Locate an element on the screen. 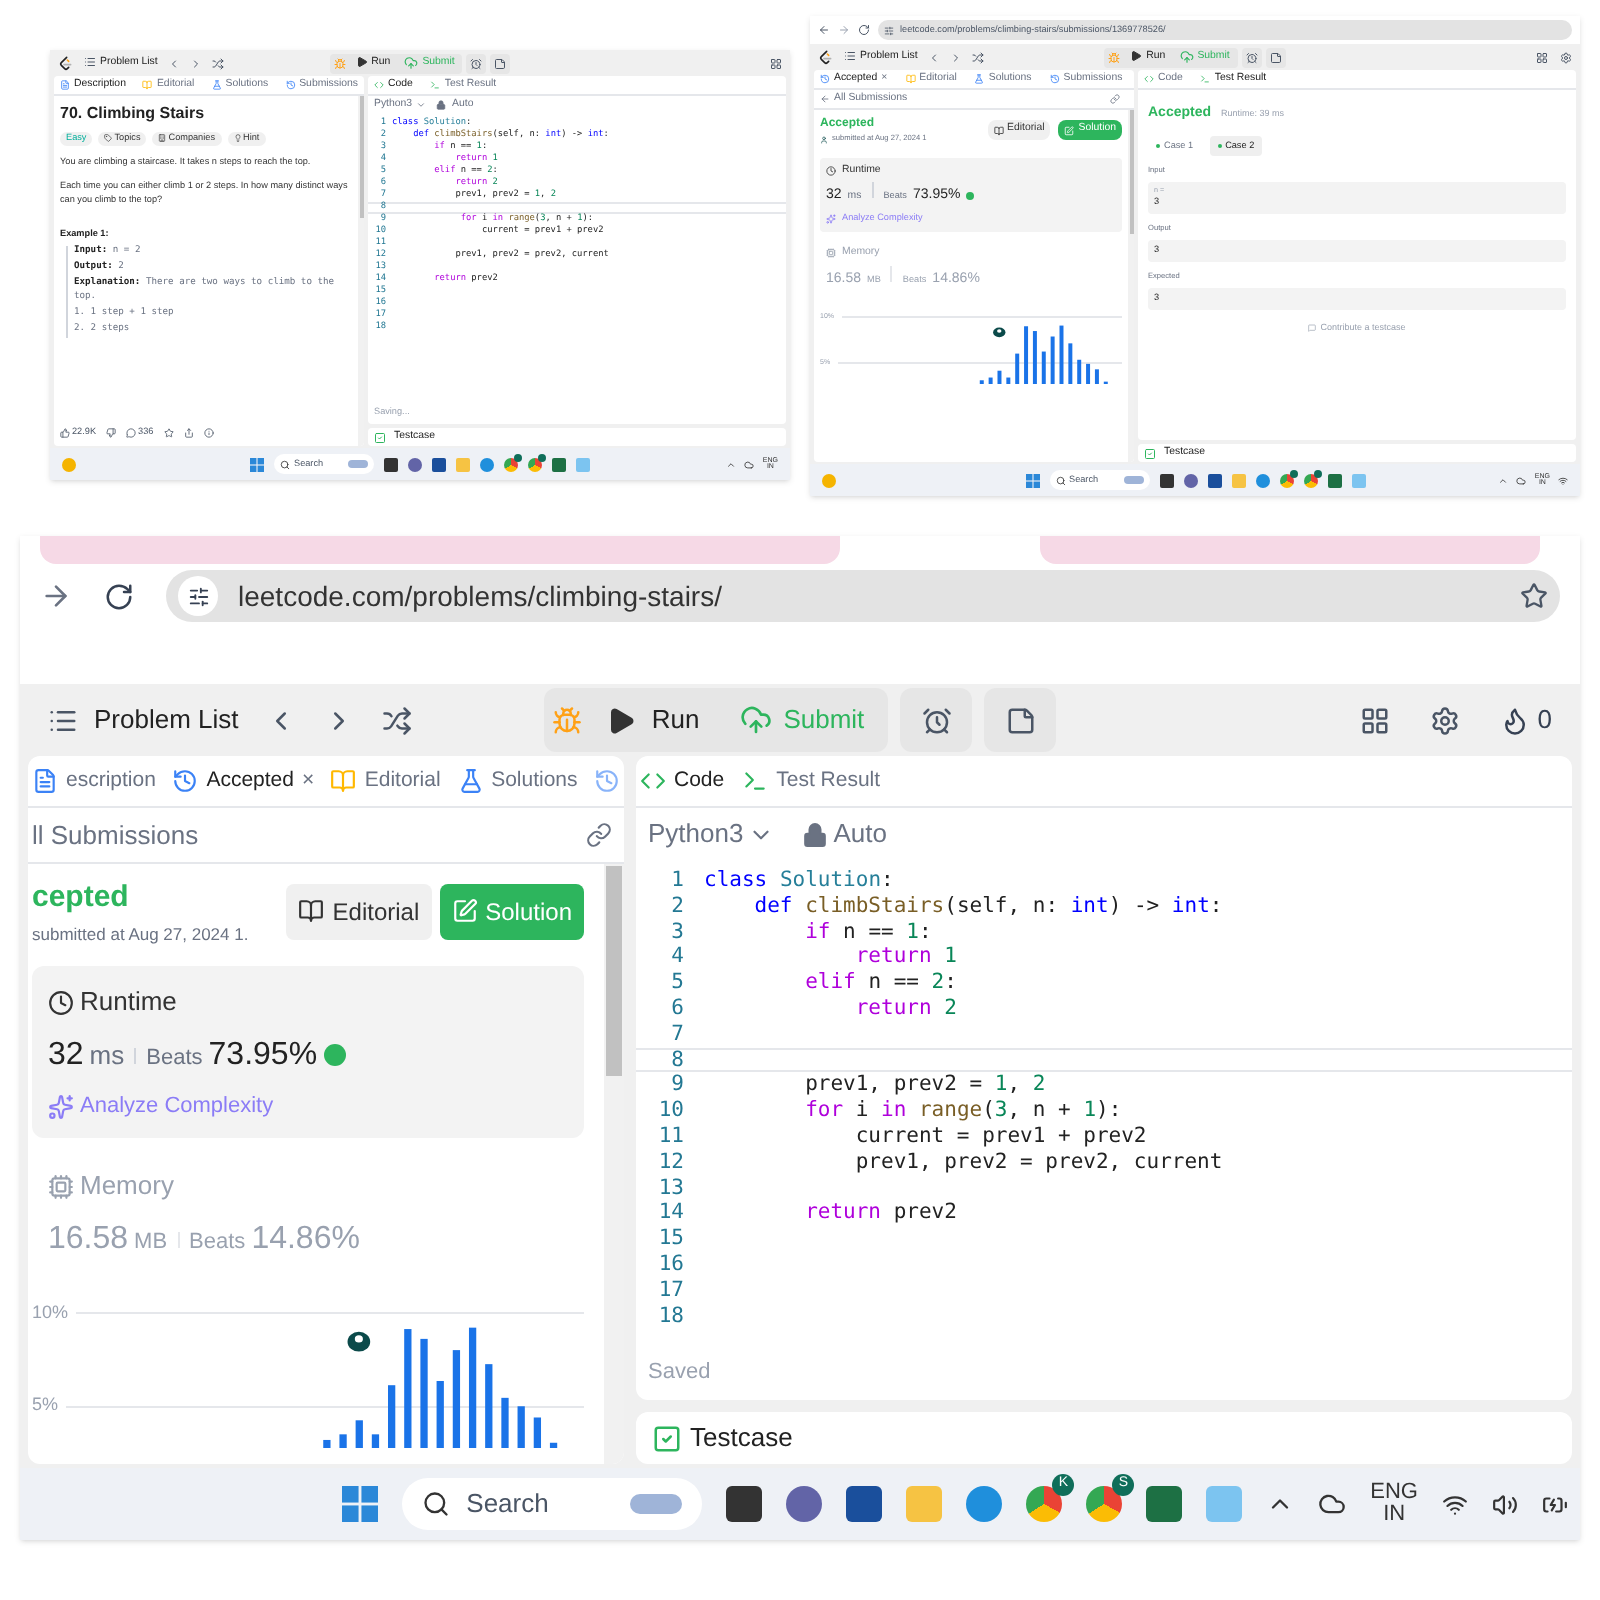 Image resolution: width=1600 pixels, height=1600 pixels. building-icon is located at coordinates (162, 138).